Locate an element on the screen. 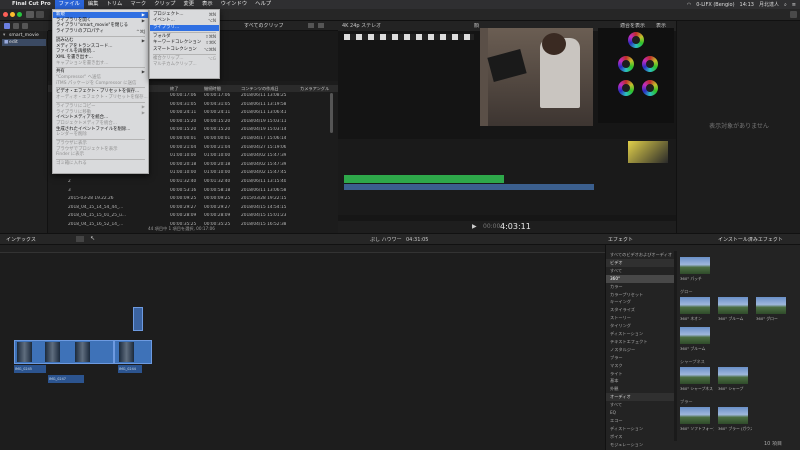 The image size is (800, 450). share-icon is located at coordinates (793, 14).